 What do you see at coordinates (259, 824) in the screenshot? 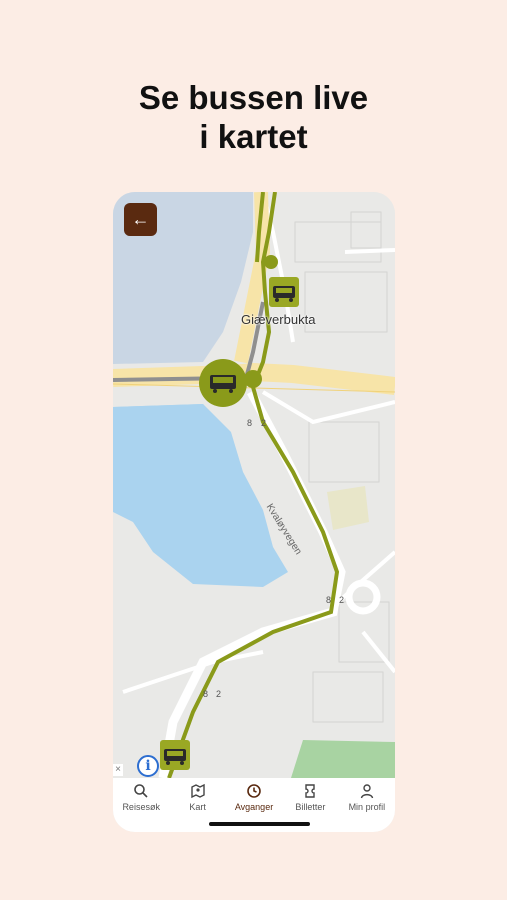
I see `home-indicator` at bounding box center [259, 824].